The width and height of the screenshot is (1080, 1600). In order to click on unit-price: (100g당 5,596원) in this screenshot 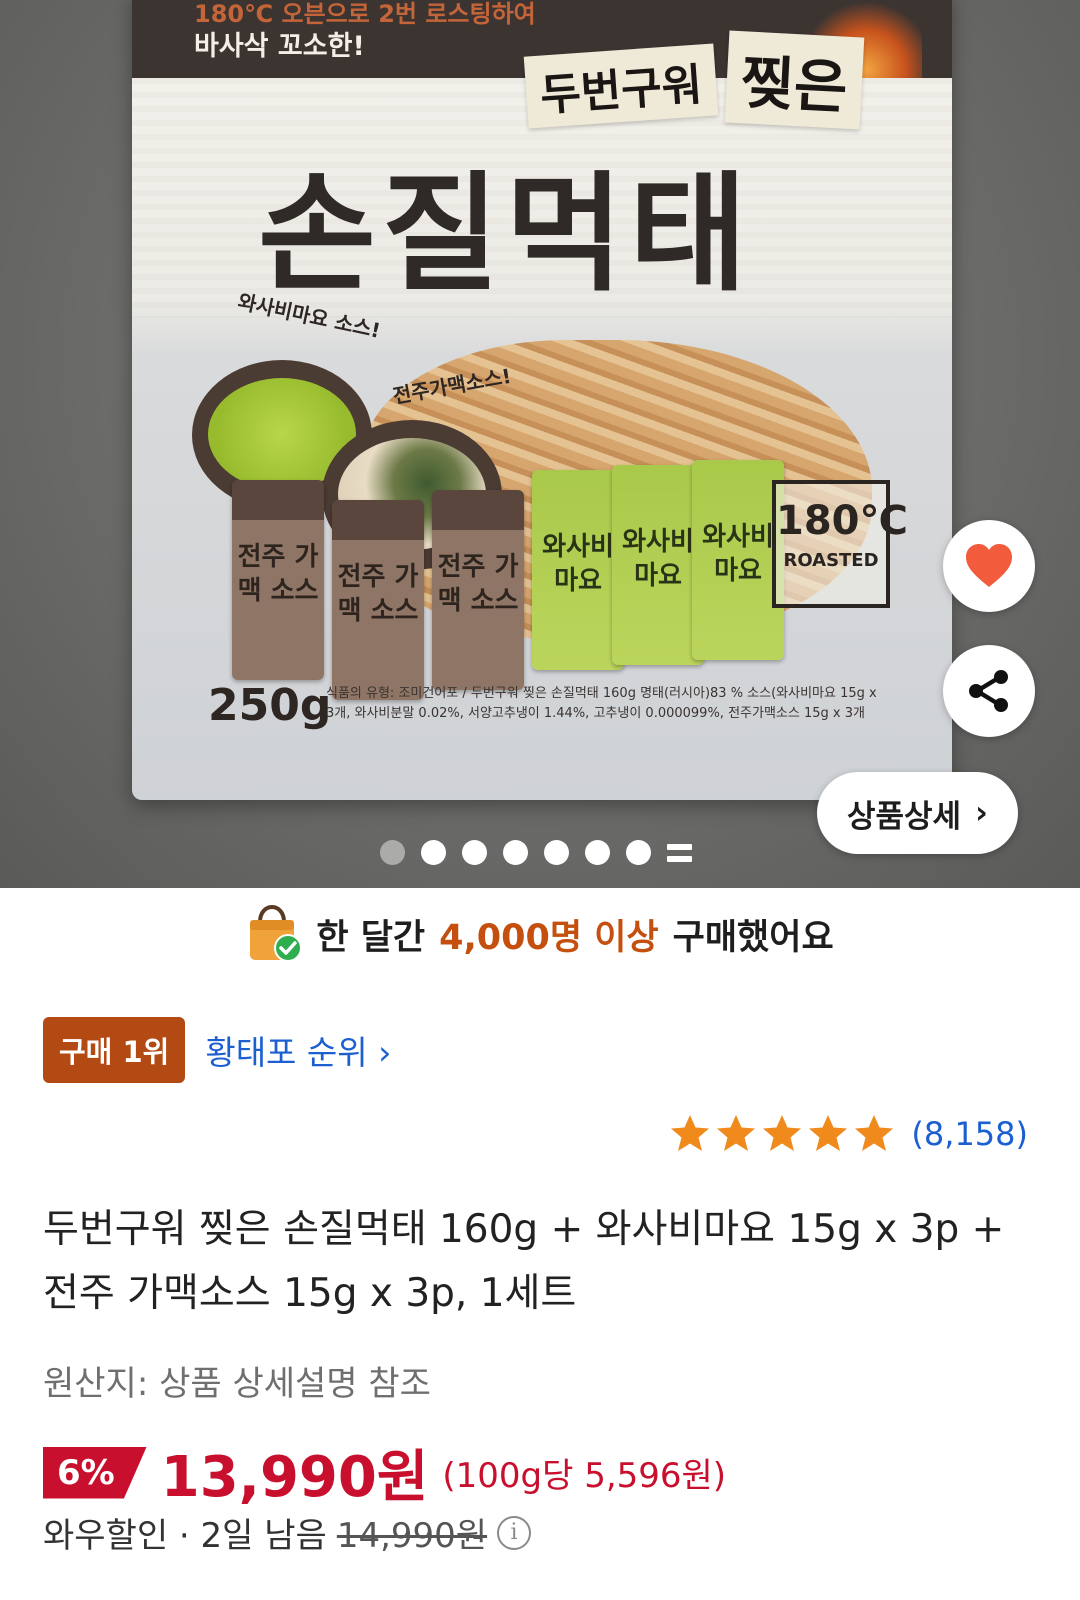, I will do `click(584, 1476)`.